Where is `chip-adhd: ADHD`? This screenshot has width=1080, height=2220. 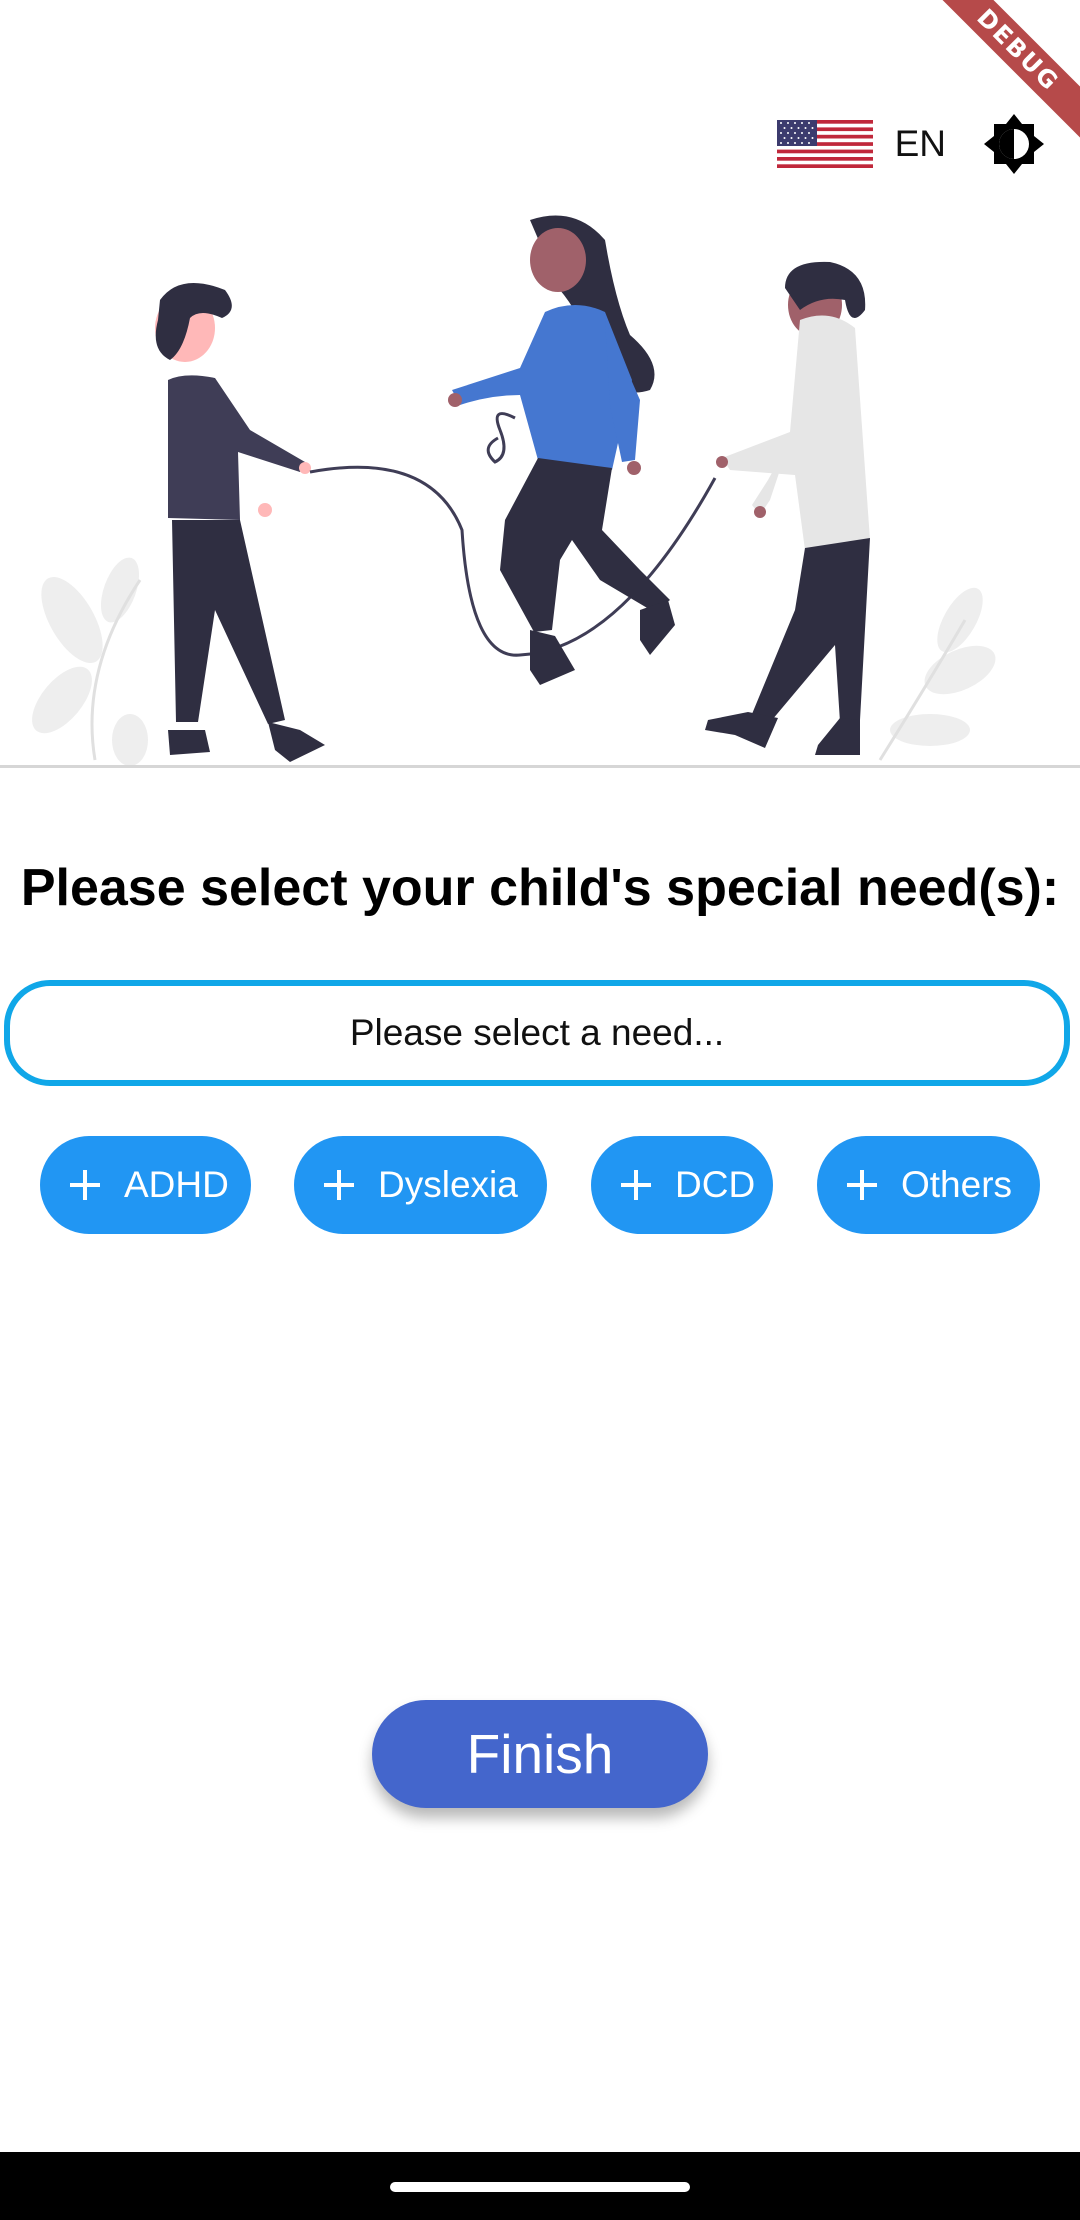 chip-adhd: ADHD is located at coordinates (145, 1185).